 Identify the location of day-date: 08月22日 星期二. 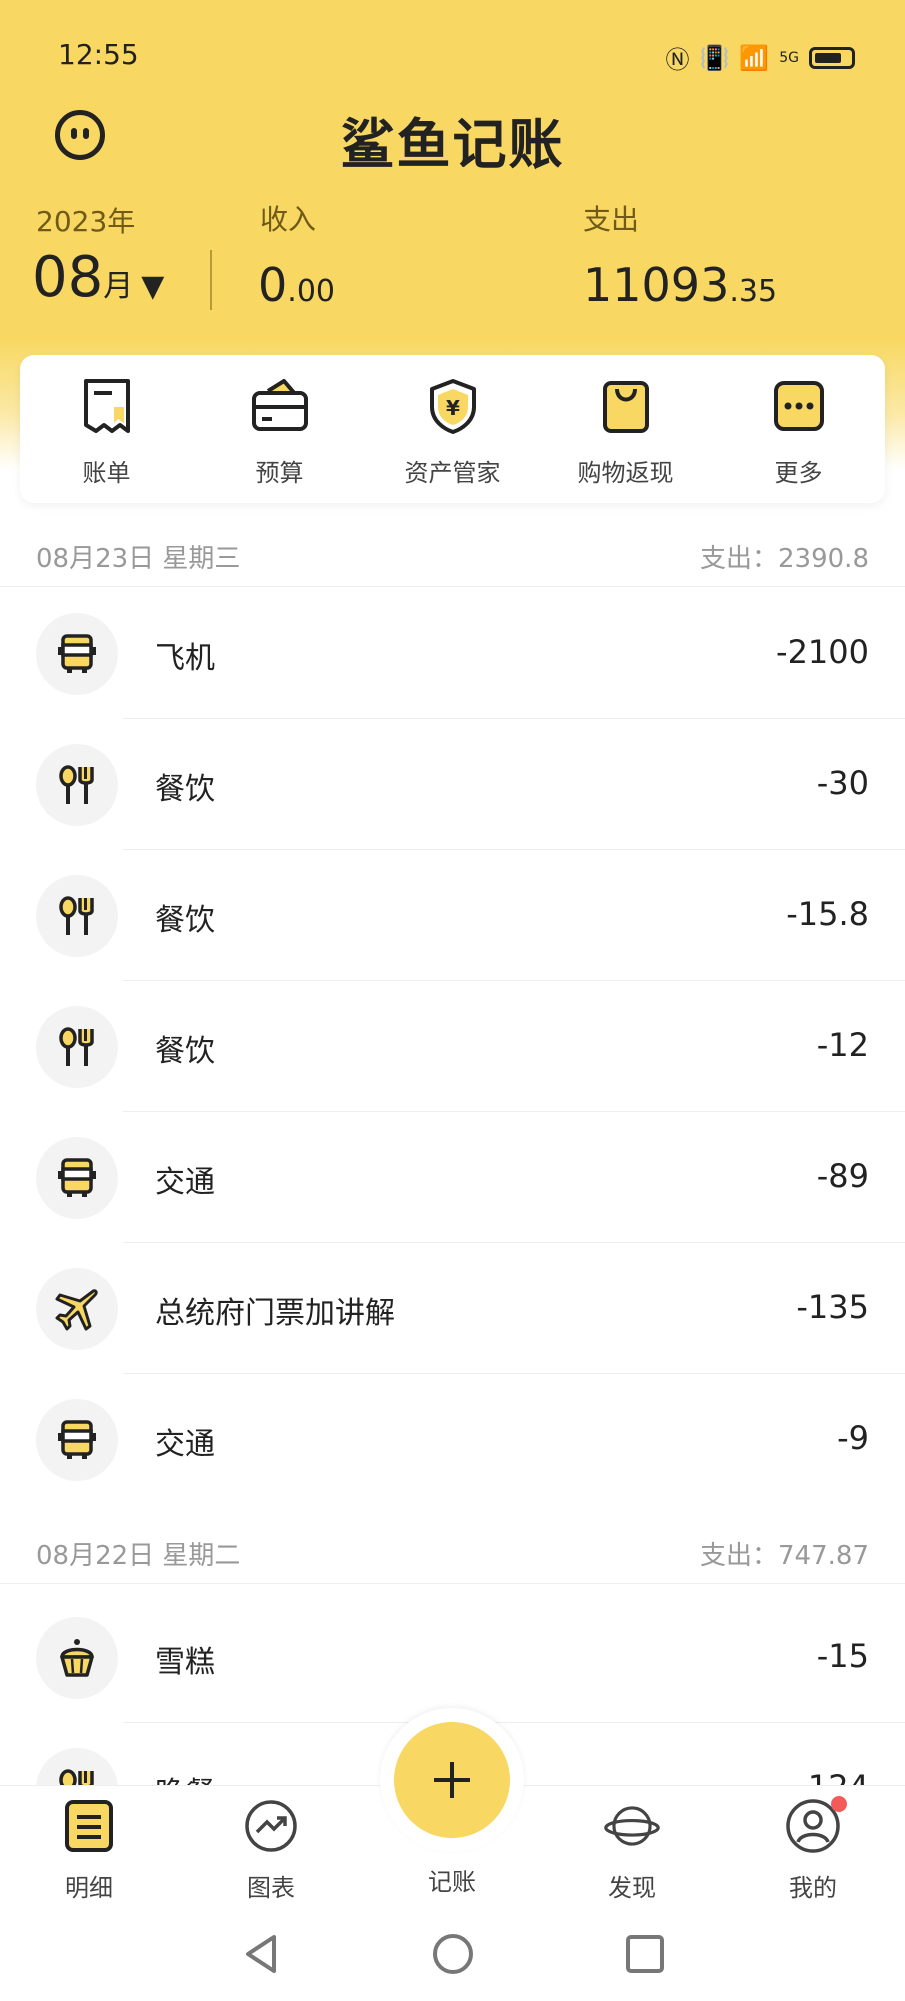
(138, 1556).